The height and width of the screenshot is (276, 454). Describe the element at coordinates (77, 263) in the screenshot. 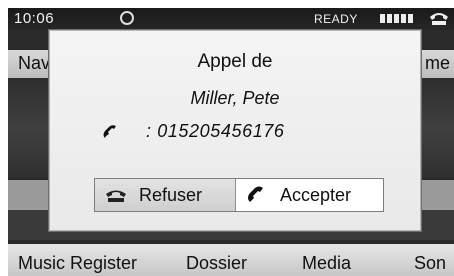

I see `tab-music-register: Music Register` at that location.